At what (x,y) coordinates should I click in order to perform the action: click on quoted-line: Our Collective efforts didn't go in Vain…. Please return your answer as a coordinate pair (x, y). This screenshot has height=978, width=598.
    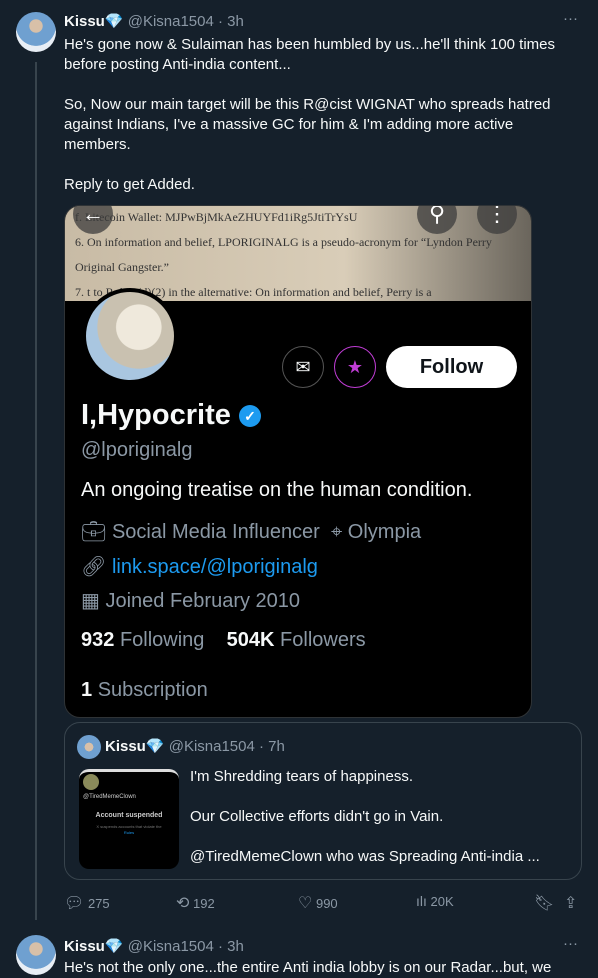
    Looking at the image, I should click on (317, 816).